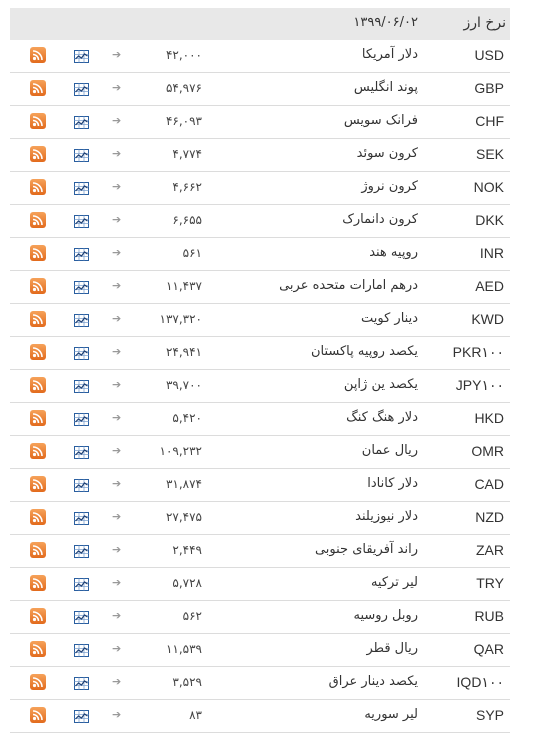  What do you see at coordinates (260, 617) in the screenshot?
I see `table-row: ➔ ۵۶۲ روبل روسیه RUB` at bounding box center [260, 617].